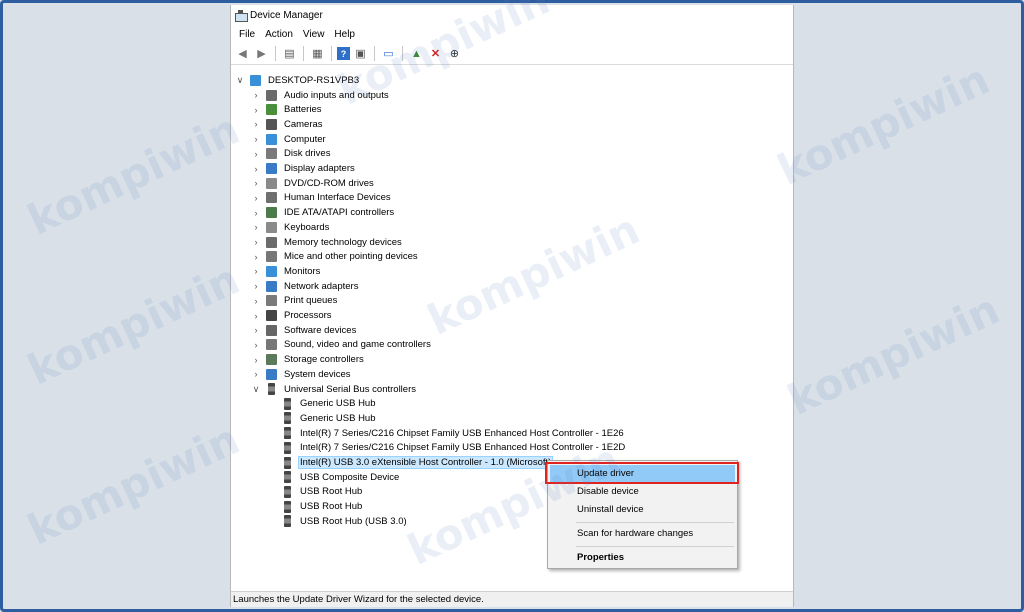  Describe the element at coordinates (288, 124) in the screenshot. I see `tree-category-item: › Cameras` at that location.